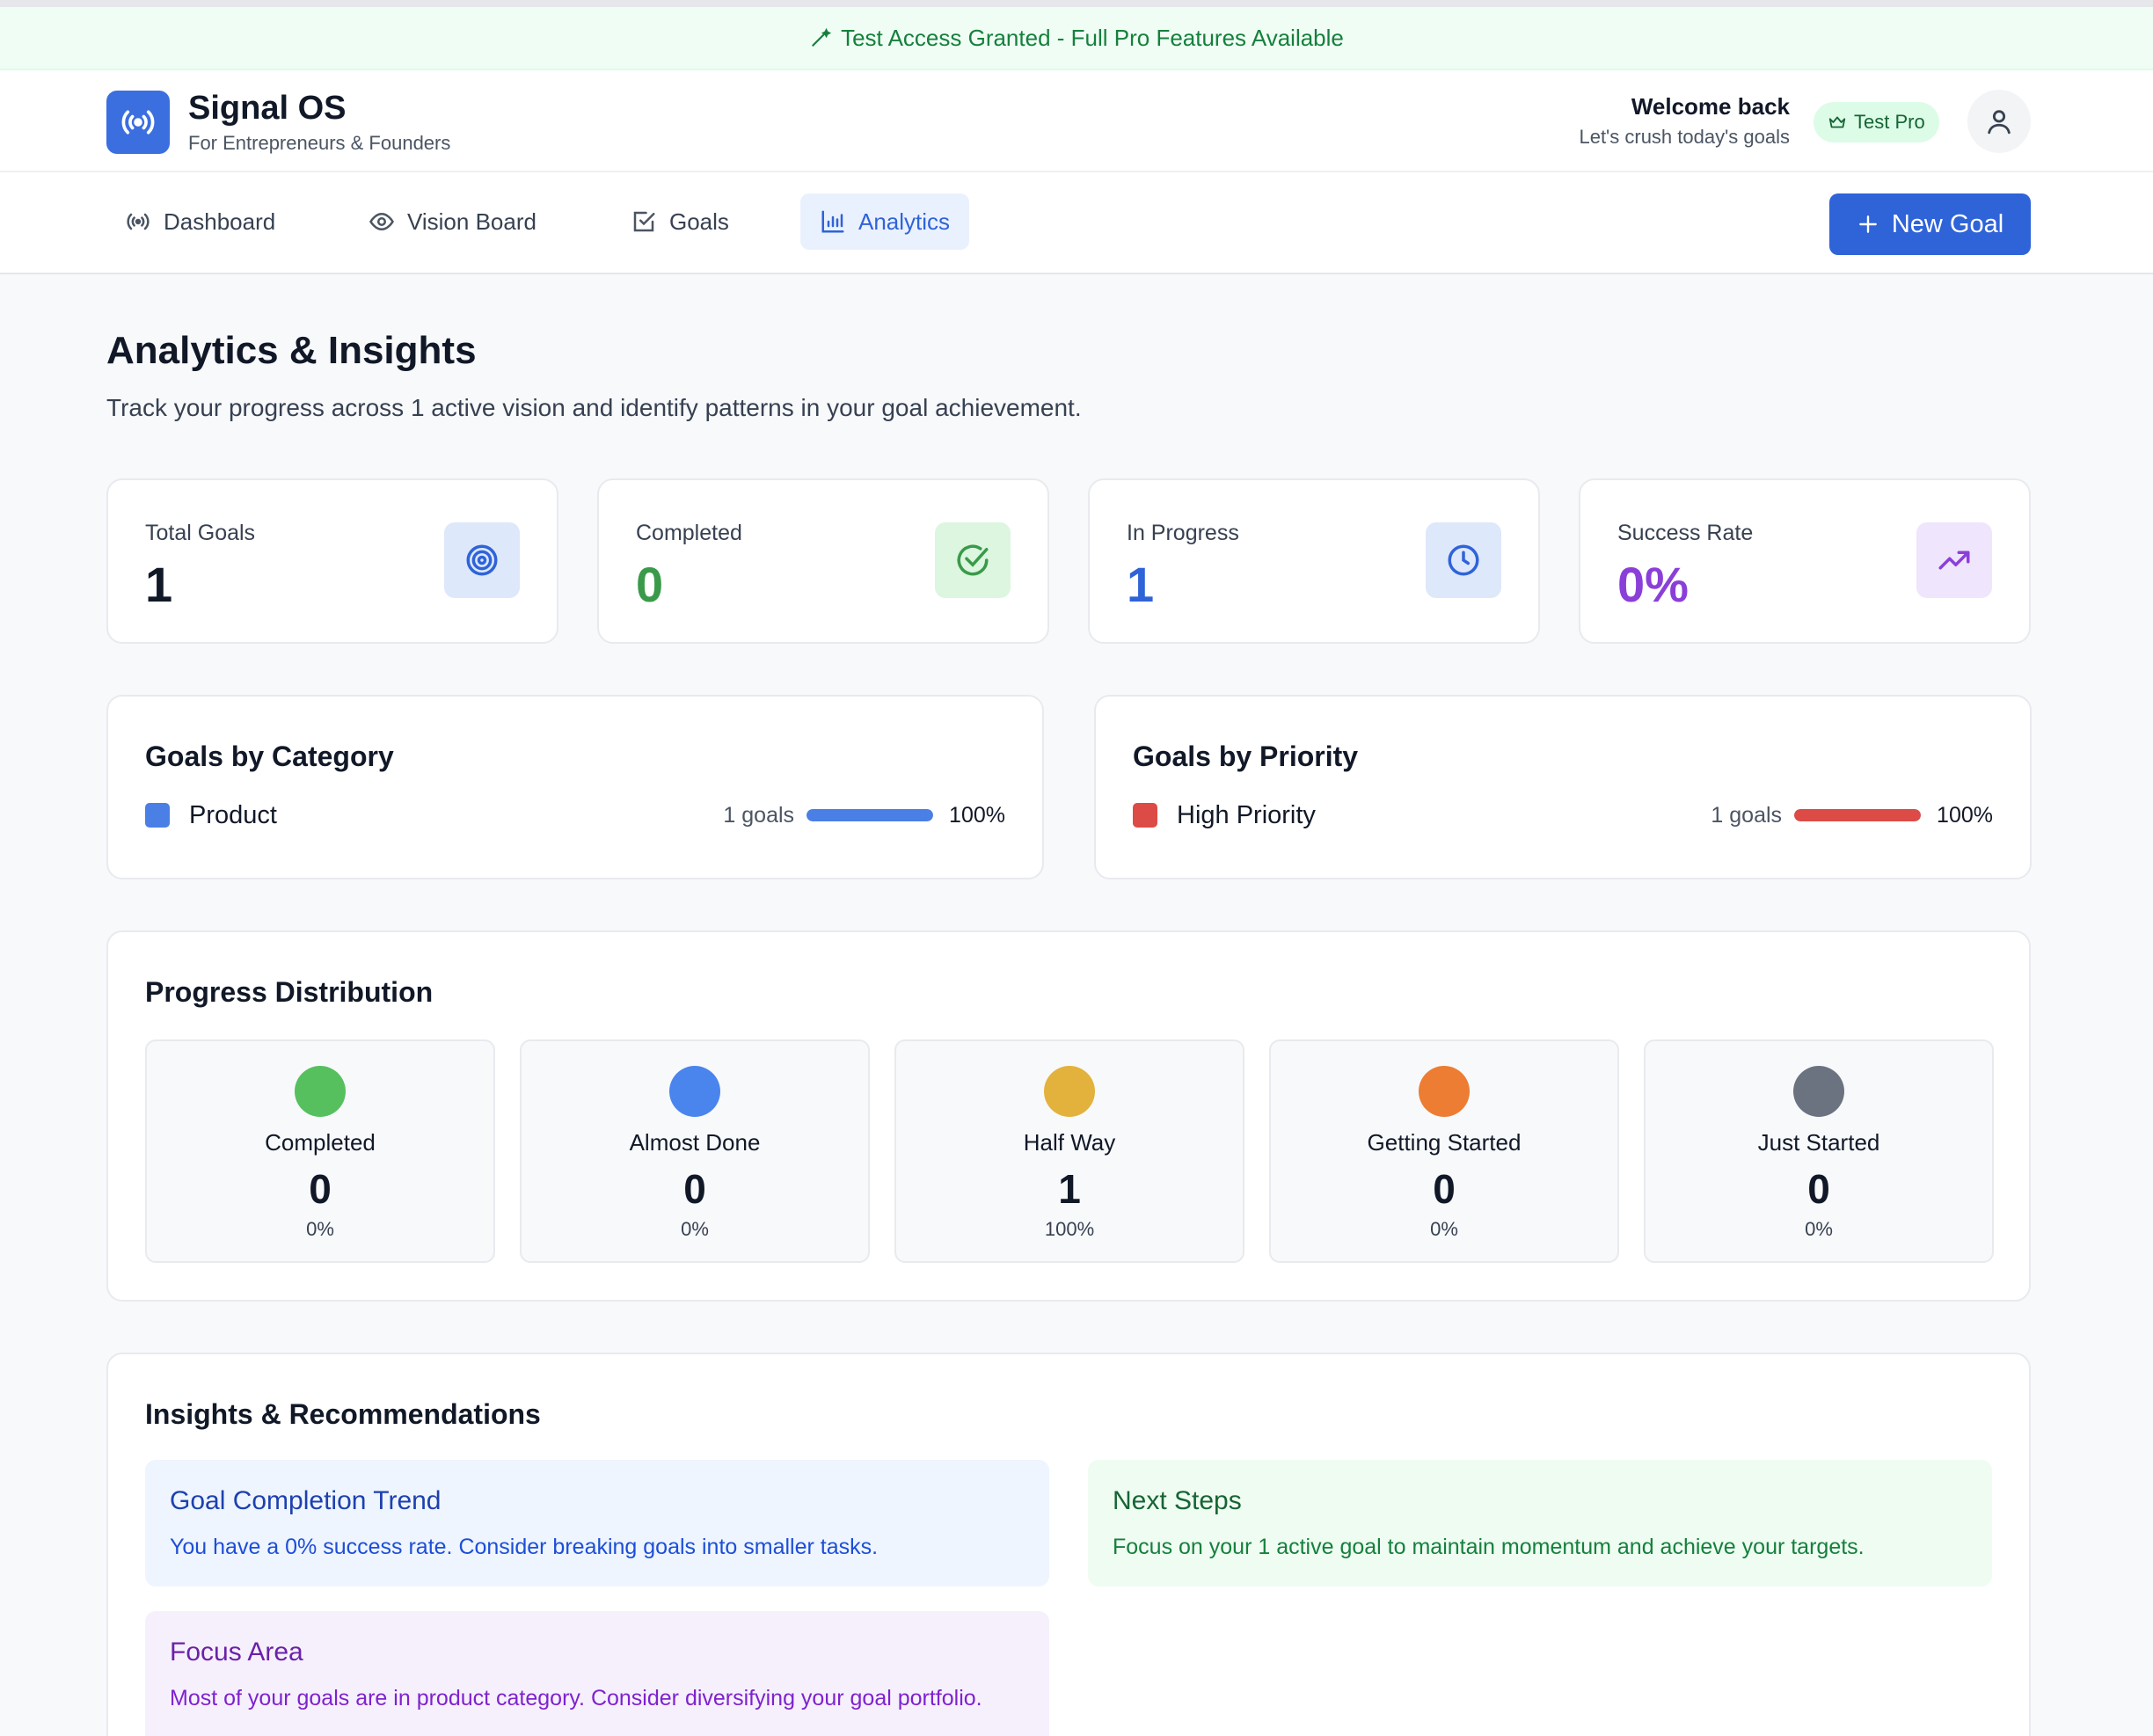 This screenshot has height=1736, width=2153. Describe the element at coordinates (1246, 756) in the screenshot. I see `card-title: Goals by Priority` at that location.